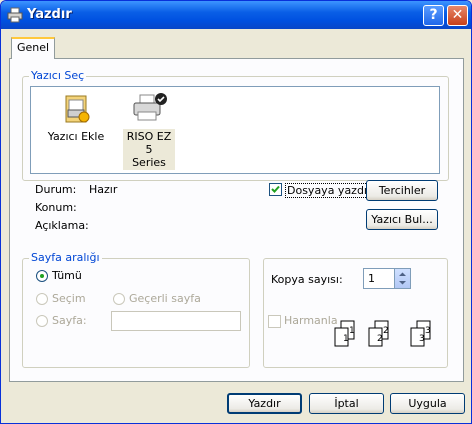  Describe the element at coordinates (76, 136) in the screenshot. I see `printer-item-add-label: Yazıcı Ekle` at that location.